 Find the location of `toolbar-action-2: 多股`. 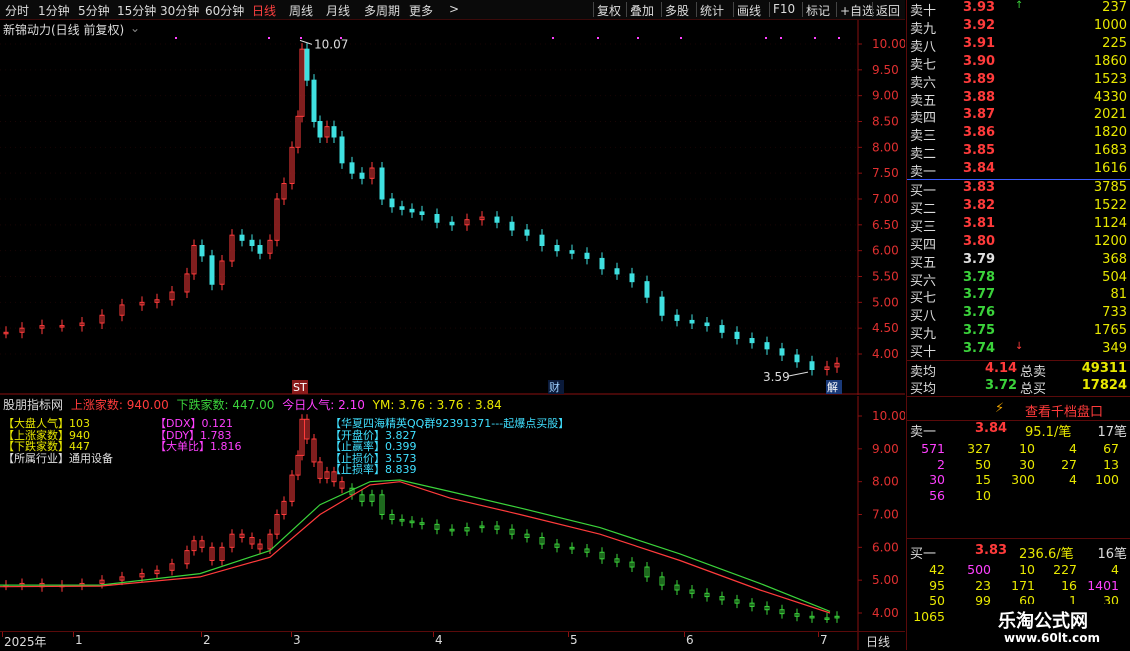

toolbar-action-2: 多股 is located at coordinates (677, 10).